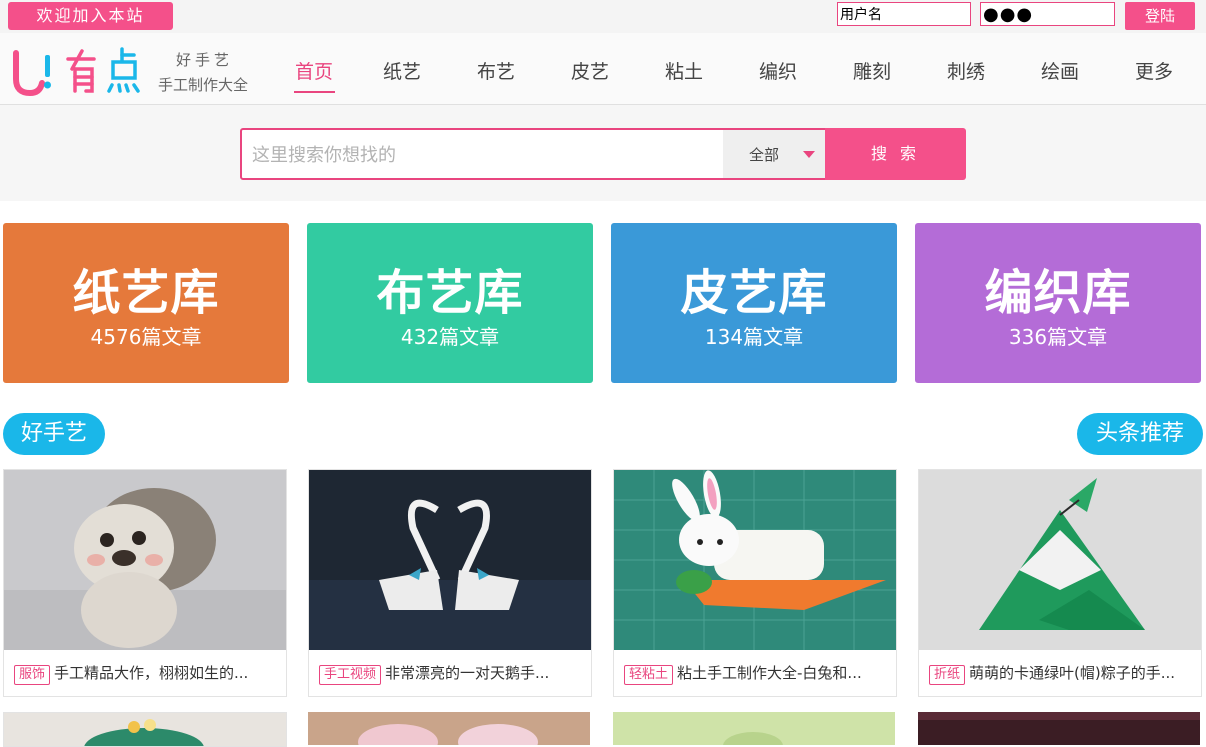 The width and height of the screenshot is (1206, 747). I want to click on search-input, so click(488, 155).